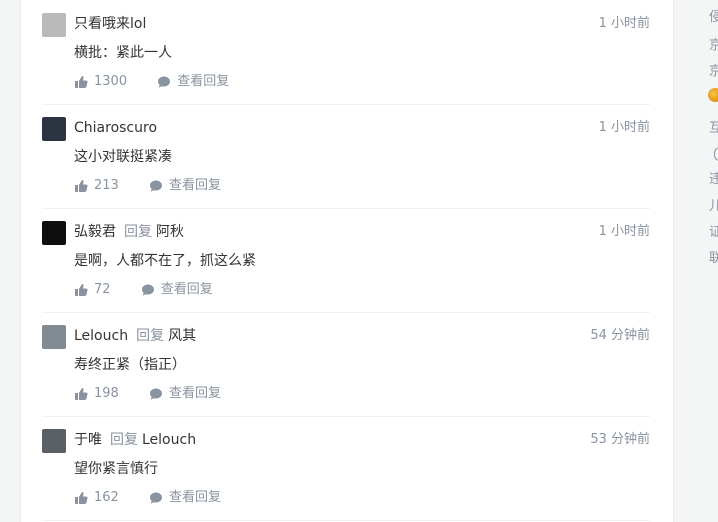 The image size is (718, 522). I want to click on right-sidebar-clipped: 侵 京 京 互 违 儿 证 联, so click(709, 261).